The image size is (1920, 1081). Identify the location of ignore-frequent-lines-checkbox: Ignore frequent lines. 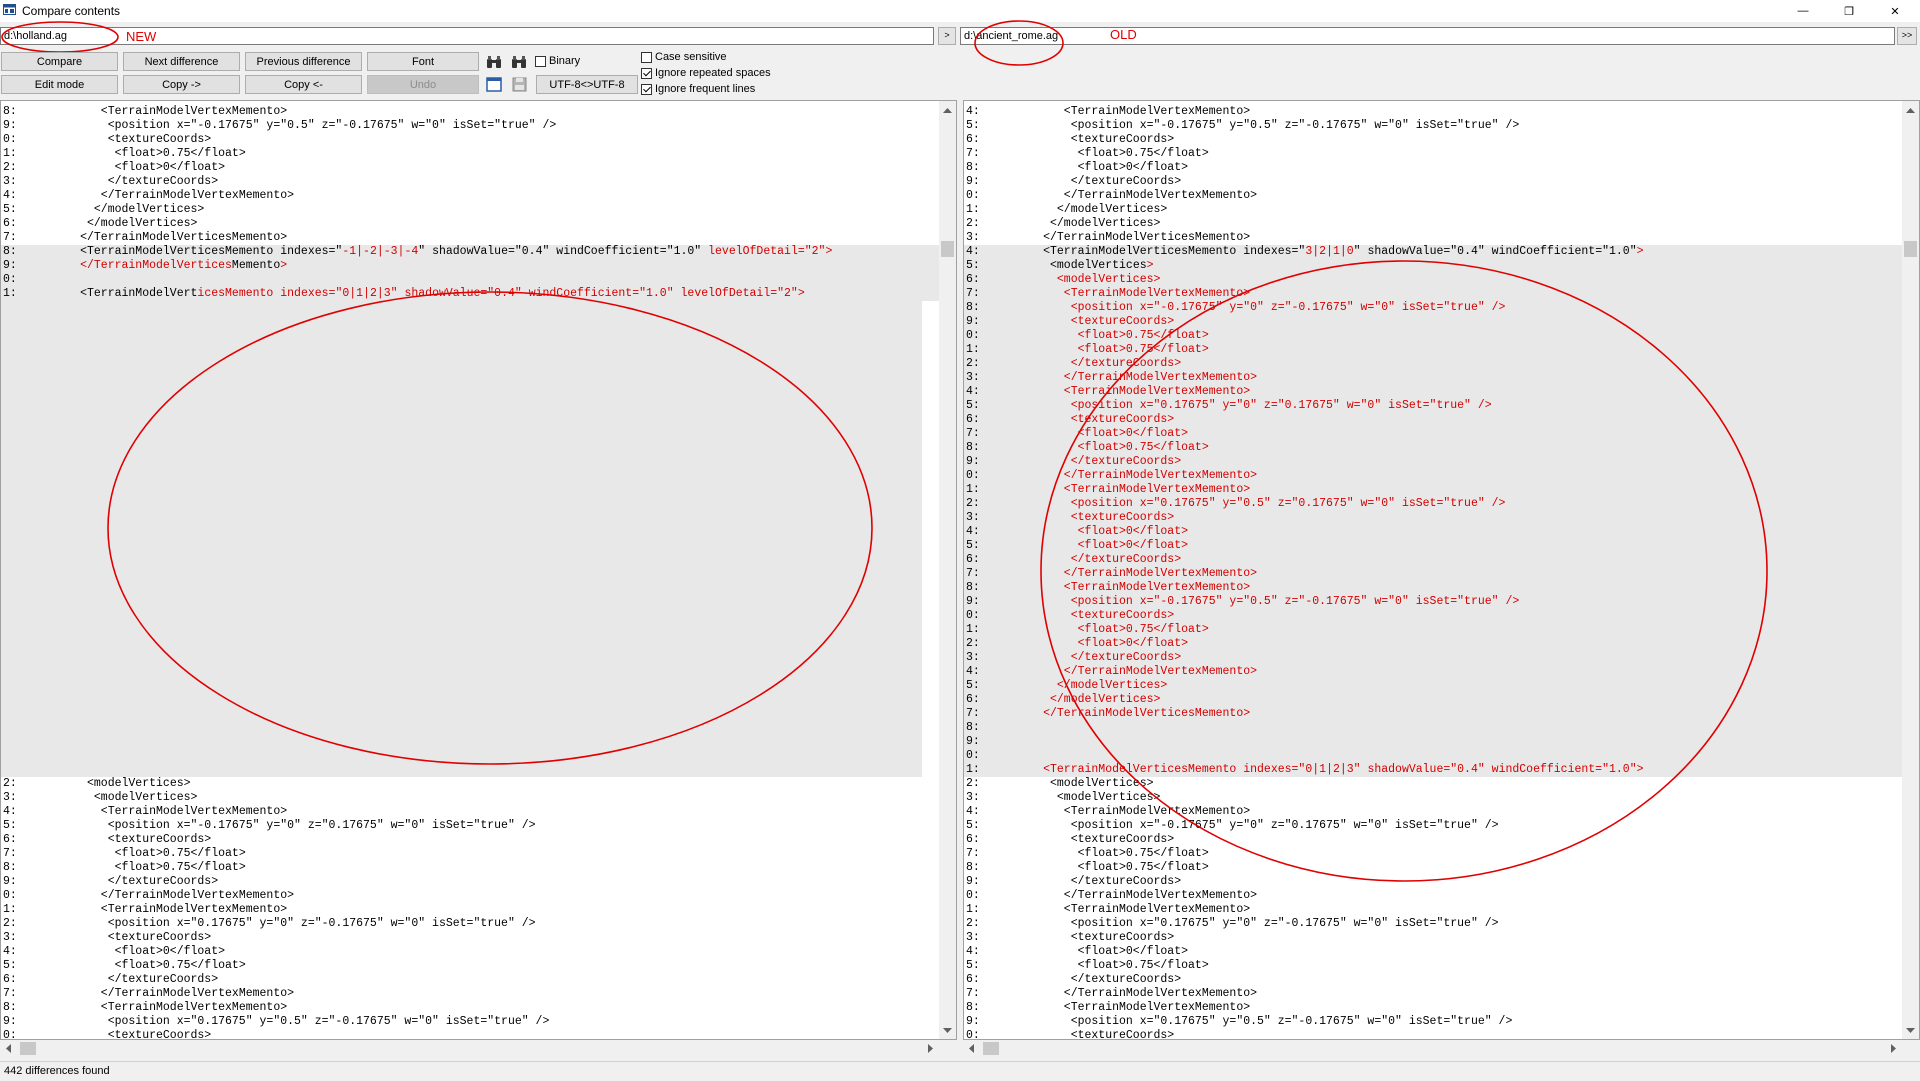
(698, 89).